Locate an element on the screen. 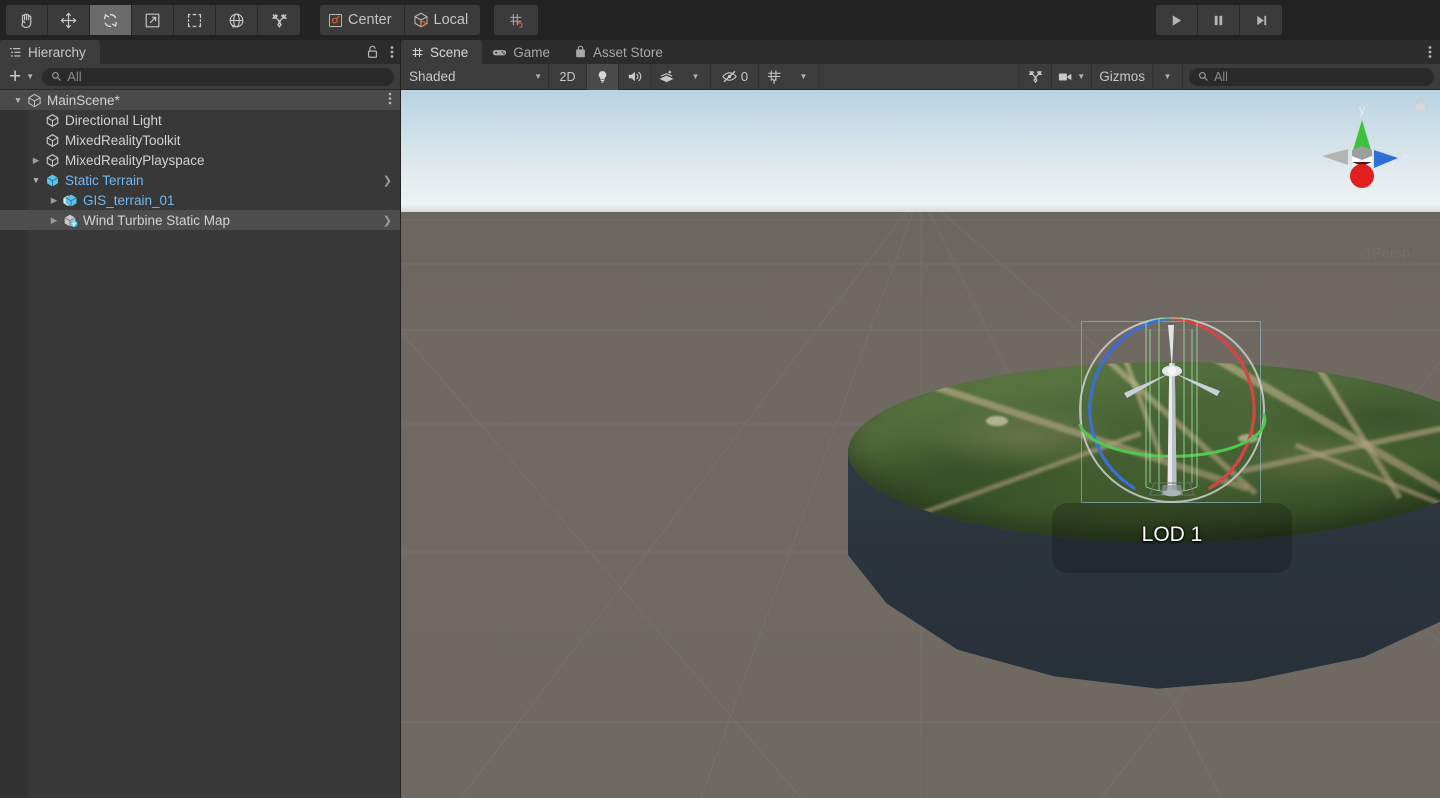 The height and width of the screenshot is (798, 1440). move-tool-button is located at coordinates (69, 20).